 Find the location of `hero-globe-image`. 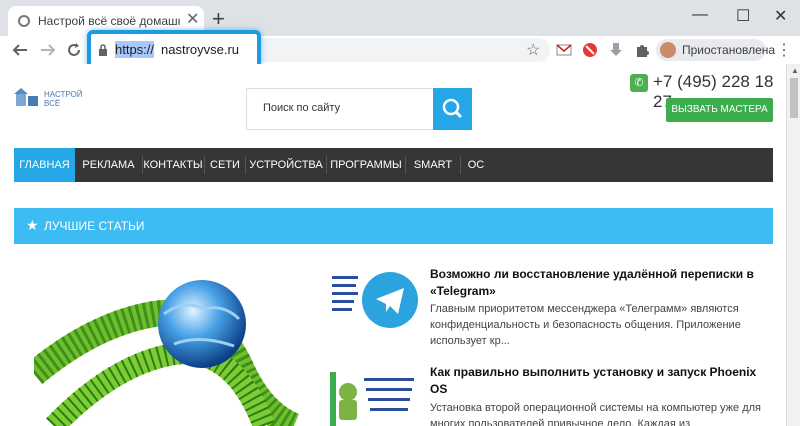

hero-globe-image is located at coordinates (176, 340).